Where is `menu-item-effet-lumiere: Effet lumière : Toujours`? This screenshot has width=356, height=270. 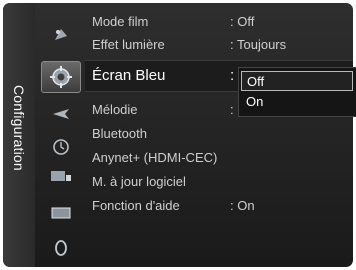
menu-item-effet-lumiere: Effet lumière : Toujours is located at coordinates (219, 45).